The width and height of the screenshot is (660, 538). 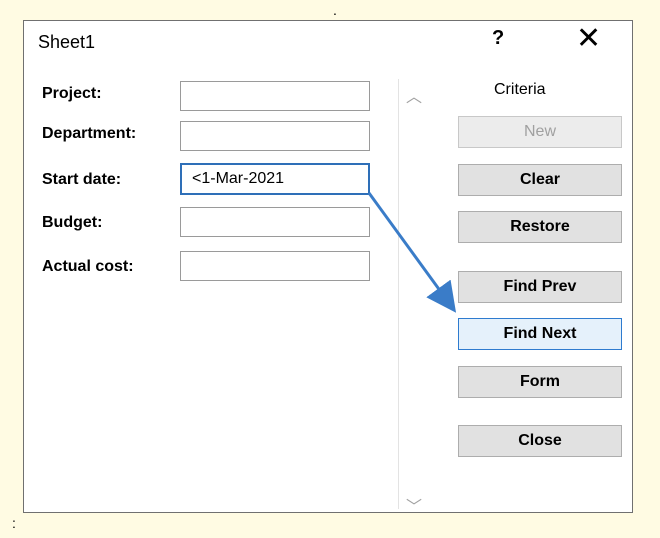 What do you see at coordinates (412, 252) in the screenshot?
I see `annotation-arrow` at bounding box center [412, 252].